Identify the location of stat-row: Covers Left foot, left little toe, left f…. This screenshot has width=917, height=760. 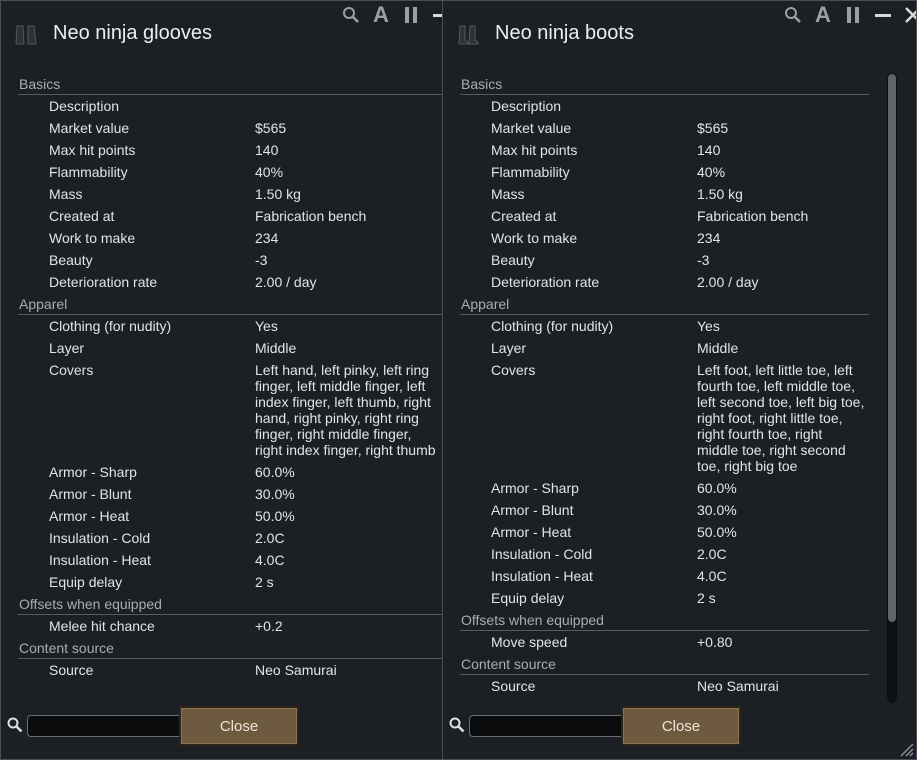
(656, 418).